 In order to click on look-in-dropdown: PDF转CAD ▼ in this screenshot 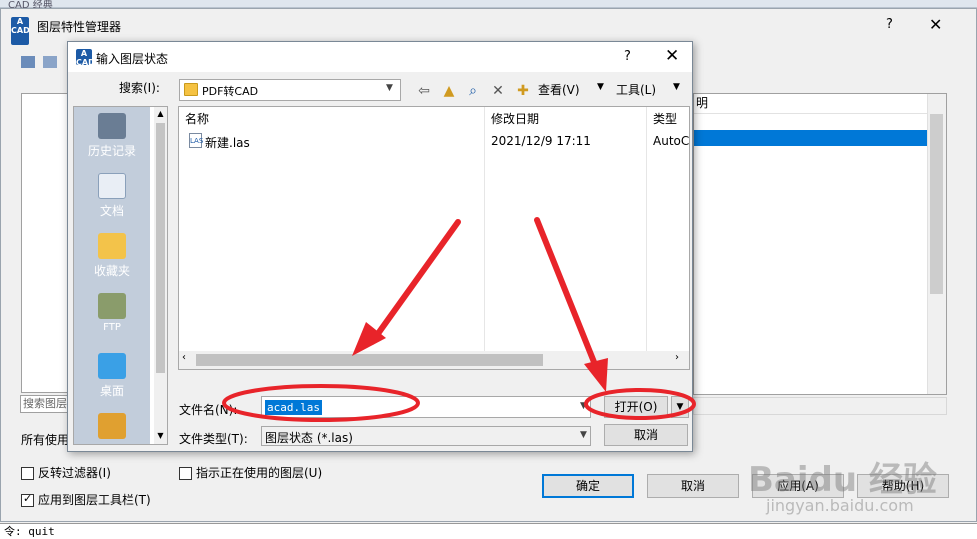, I will do `click(290, 90)`.